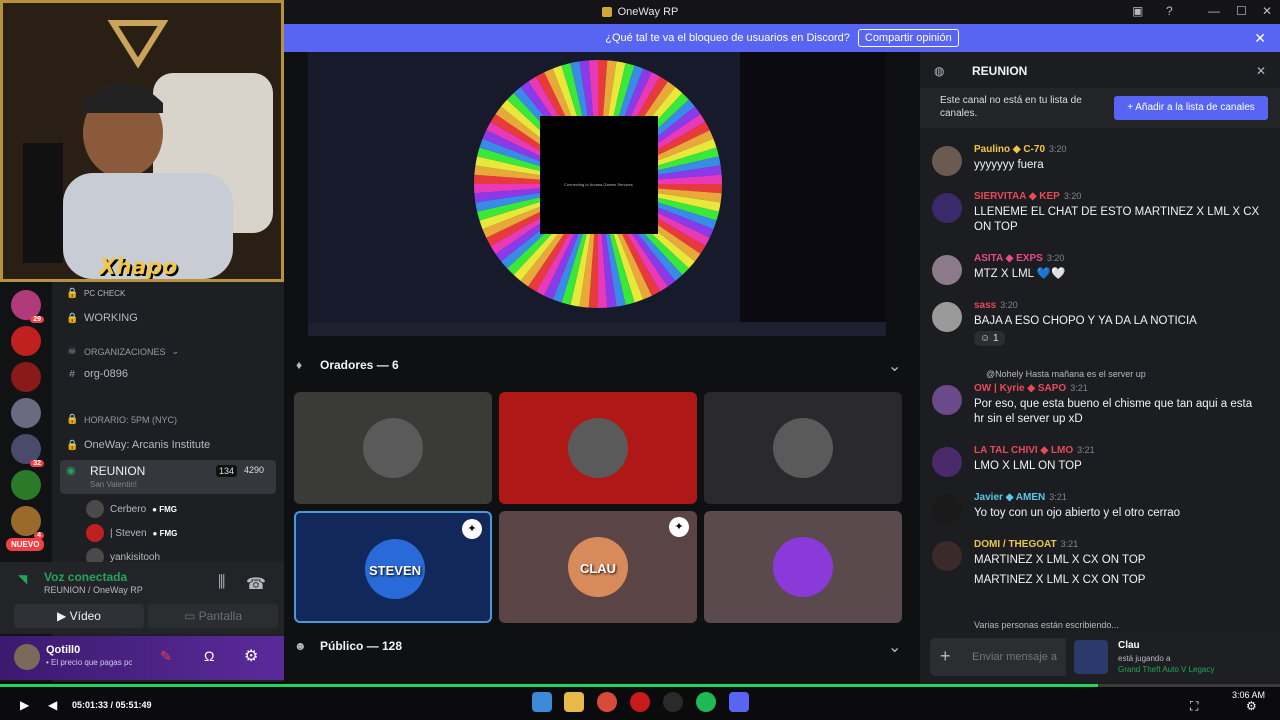 This screenshot has height=720, width=1280. I want to click on settings-icon: ⚙, so click(1251, 706).